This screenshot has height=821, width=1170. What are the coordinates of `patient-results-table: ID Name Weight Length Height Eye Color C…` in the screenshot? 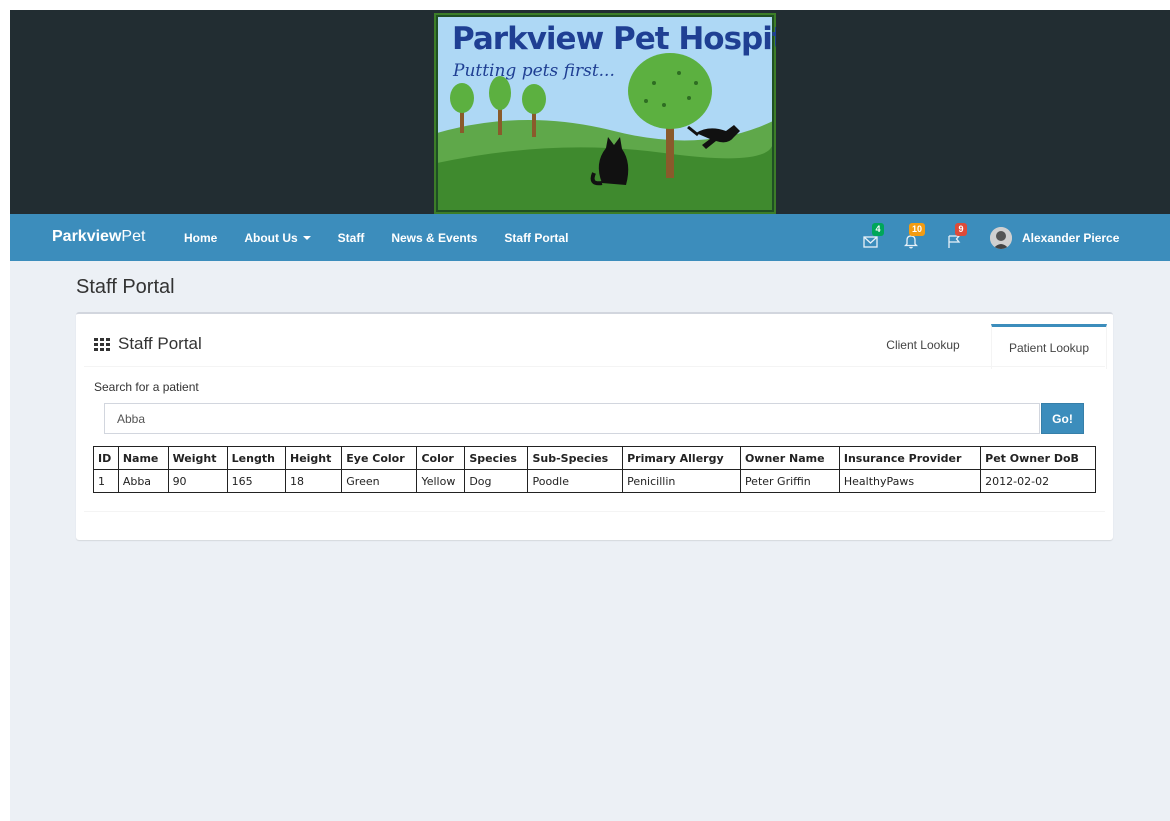 It's located at (594, 469).